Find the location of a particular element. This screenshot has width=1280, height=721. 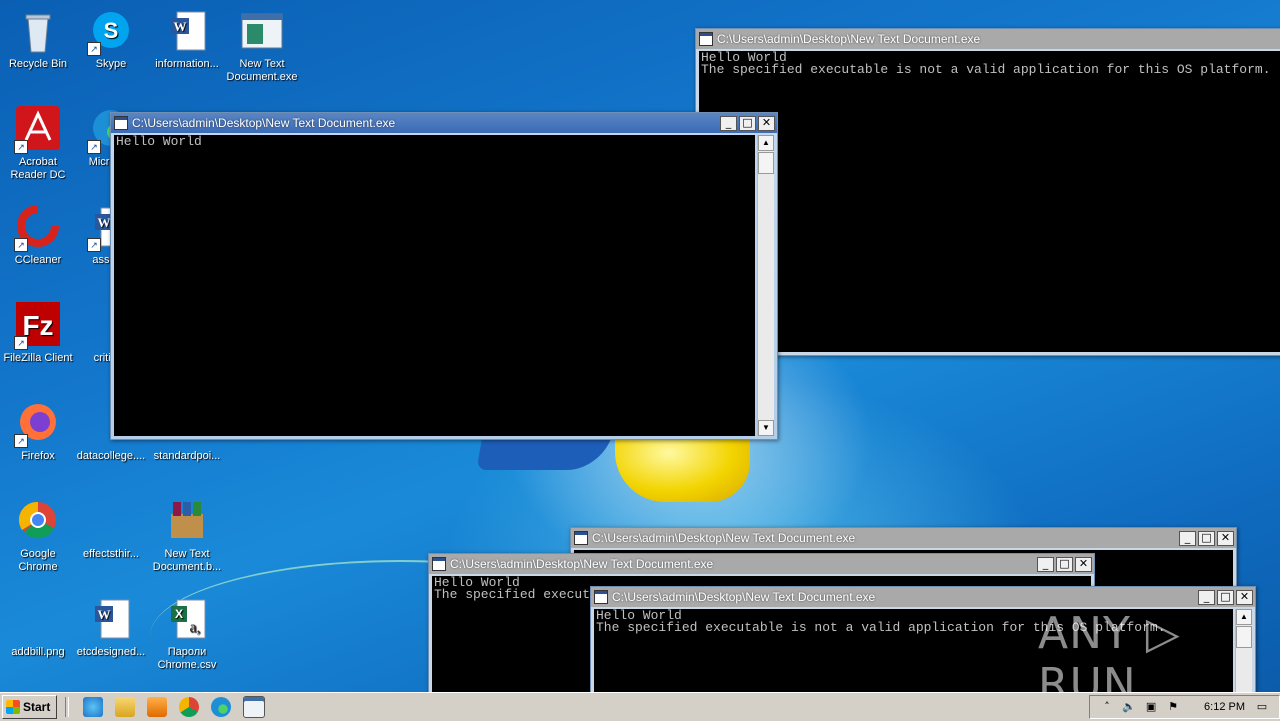

system-tray: ˄ 🔈 ▣ ⚑ 6:12 PM ▭ is located at coordinates (1184, 707).